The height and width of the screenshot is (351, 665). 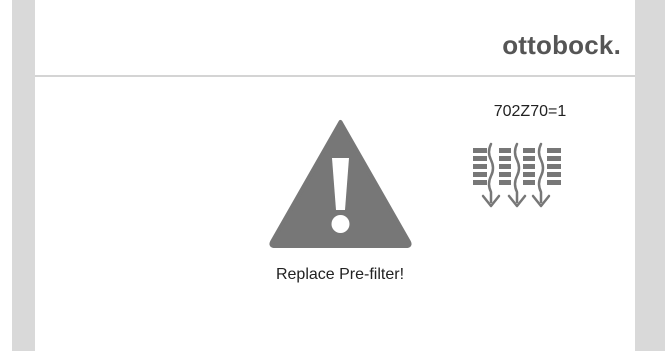 I want to click on filter-flow-icon, so click(x=517, y=175).